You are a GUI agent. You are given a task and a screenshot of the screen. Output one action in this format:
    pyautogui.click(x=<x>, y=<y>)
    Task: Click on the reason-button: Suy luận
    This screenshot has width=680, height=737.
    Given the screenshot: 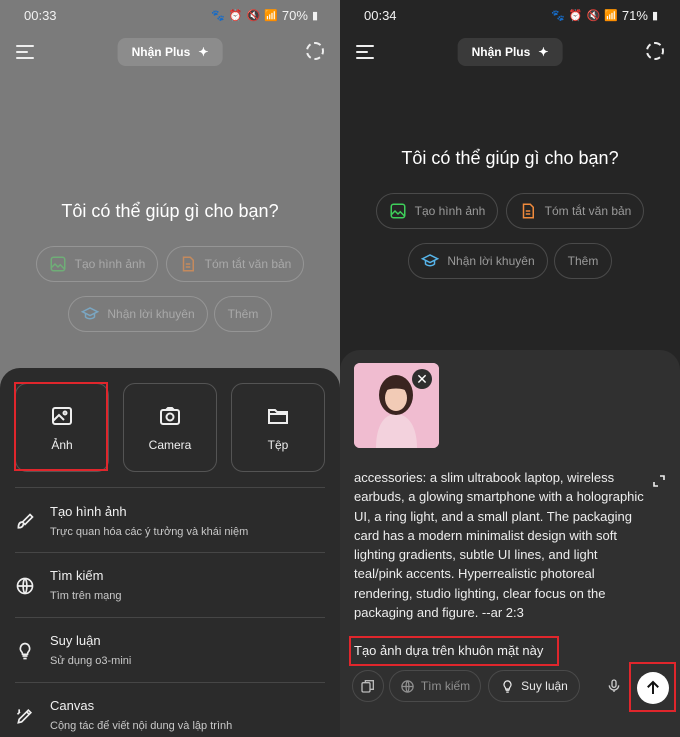 What is the action you would take?
    pyautogui.click(x=534, y=686)
    